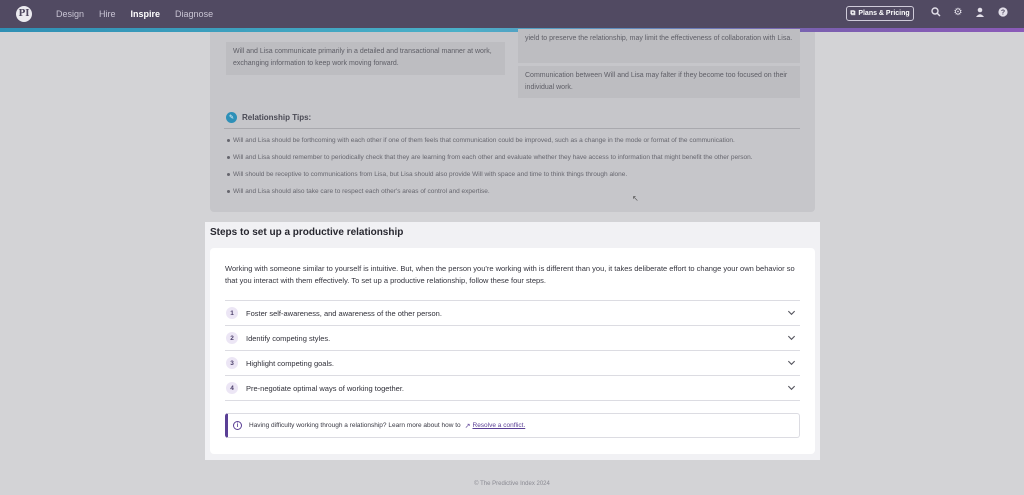  Describe the element at coordinates (232, 338) in the screenshot. I see `step-number-badge: 2` at that location.